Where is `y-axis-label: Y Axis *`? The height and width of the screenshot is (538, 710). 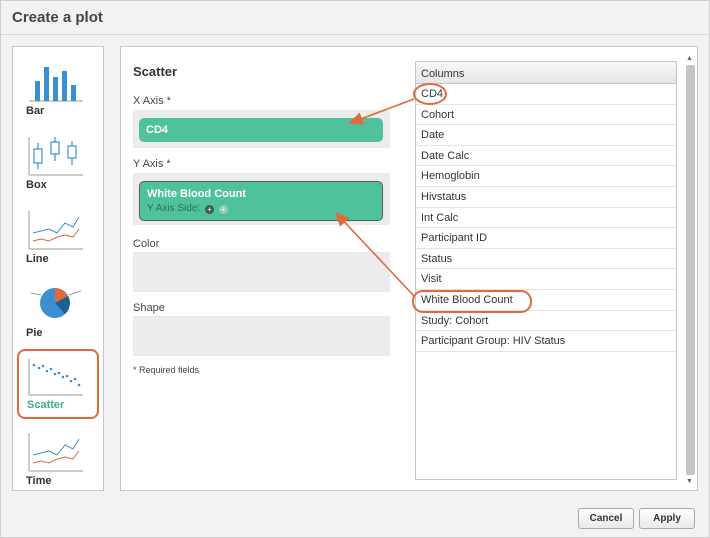
y-axis-label: Y Axis * is located at coordinates (152, 164).